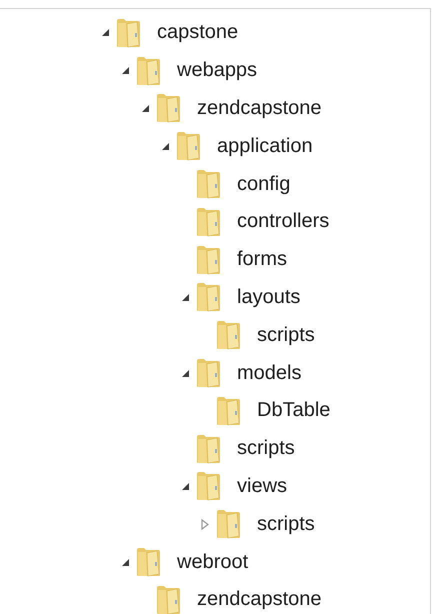 This screenshot has height=614, width=440. Describe the element at coordinates (263, 184) in the screenshot. I see `folder-label: config` at that location.